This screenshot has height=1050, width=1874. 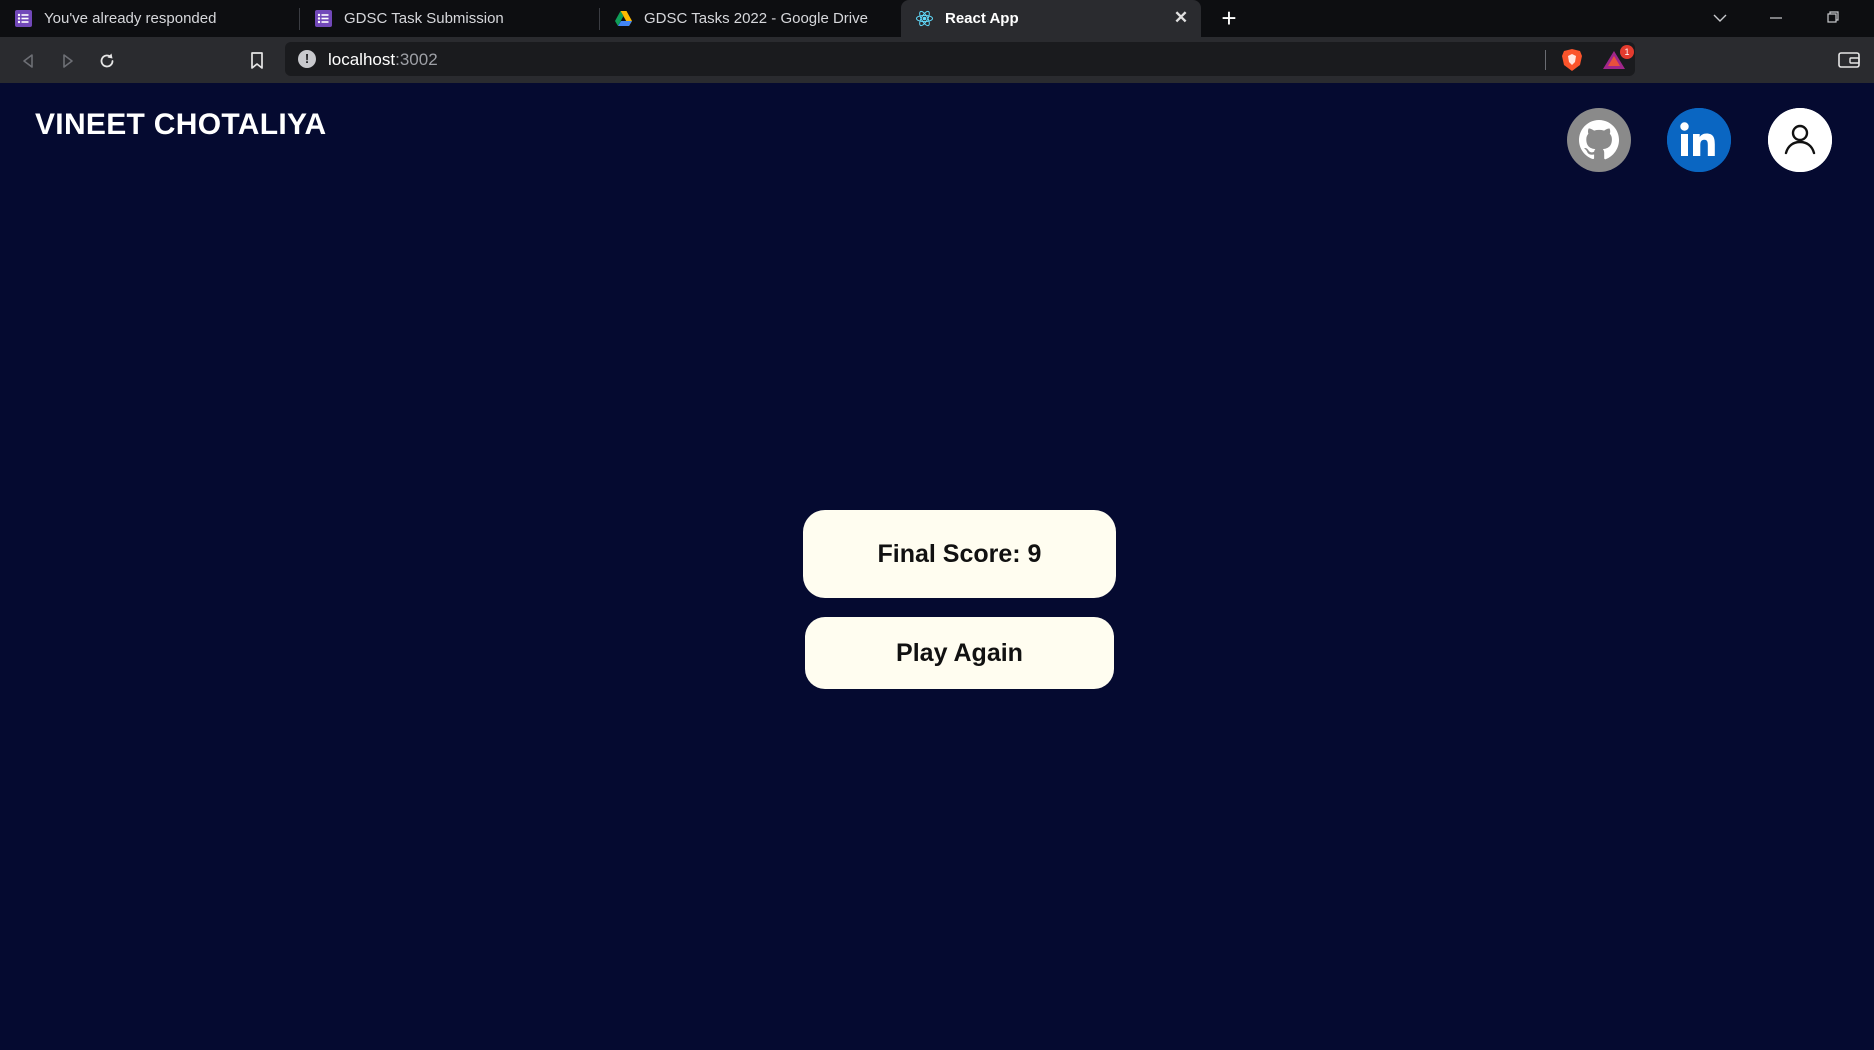 I want to click on profile-link, so click(x=1800, y=140).